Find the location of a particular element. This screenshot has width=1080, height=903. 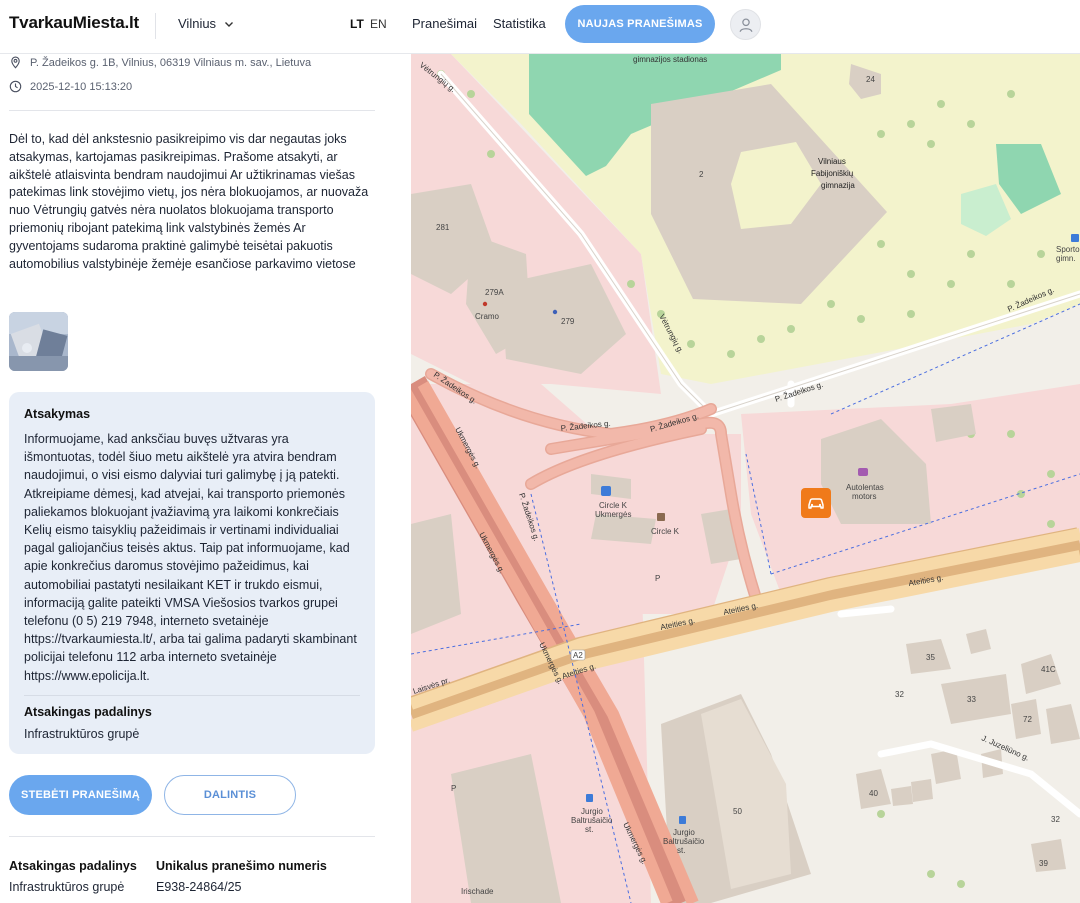

map-label: 72 is located at coordinates (1027, 719).